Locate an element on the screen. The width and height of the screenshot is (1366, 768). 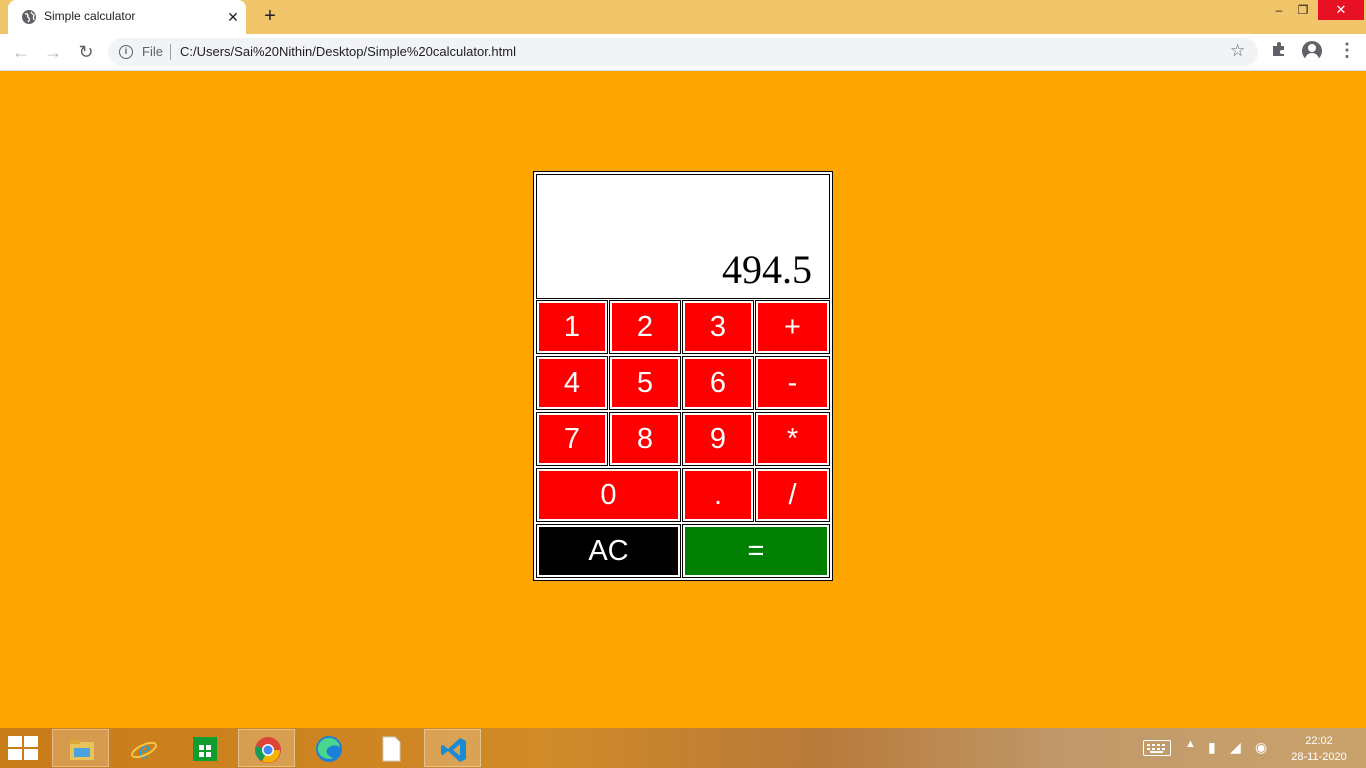
address-scheme-label: File is located at coordinates (152, 51).